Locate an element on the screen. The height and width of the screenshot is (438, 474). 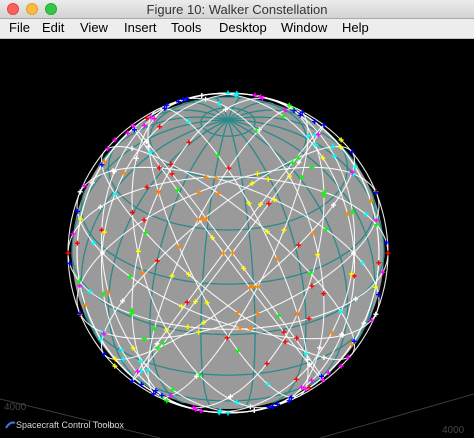
toolbox-logo-text: Spacecraft Control Toolbox is located at coordinates (70, 425).